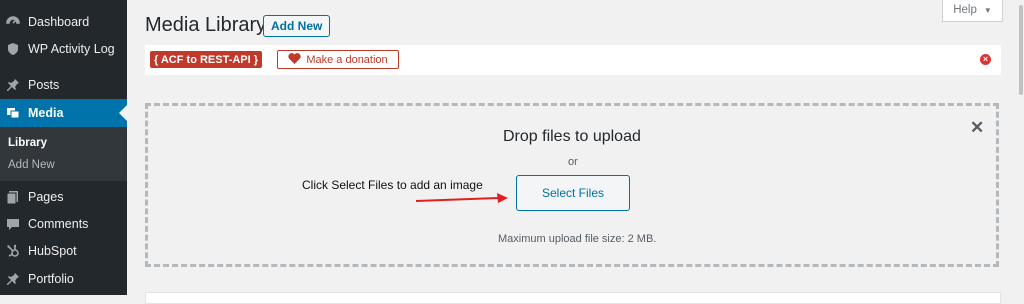 The width and height of the screenshot is (1024, 304). I want to click on dashboard-icon, so click(13, 22).